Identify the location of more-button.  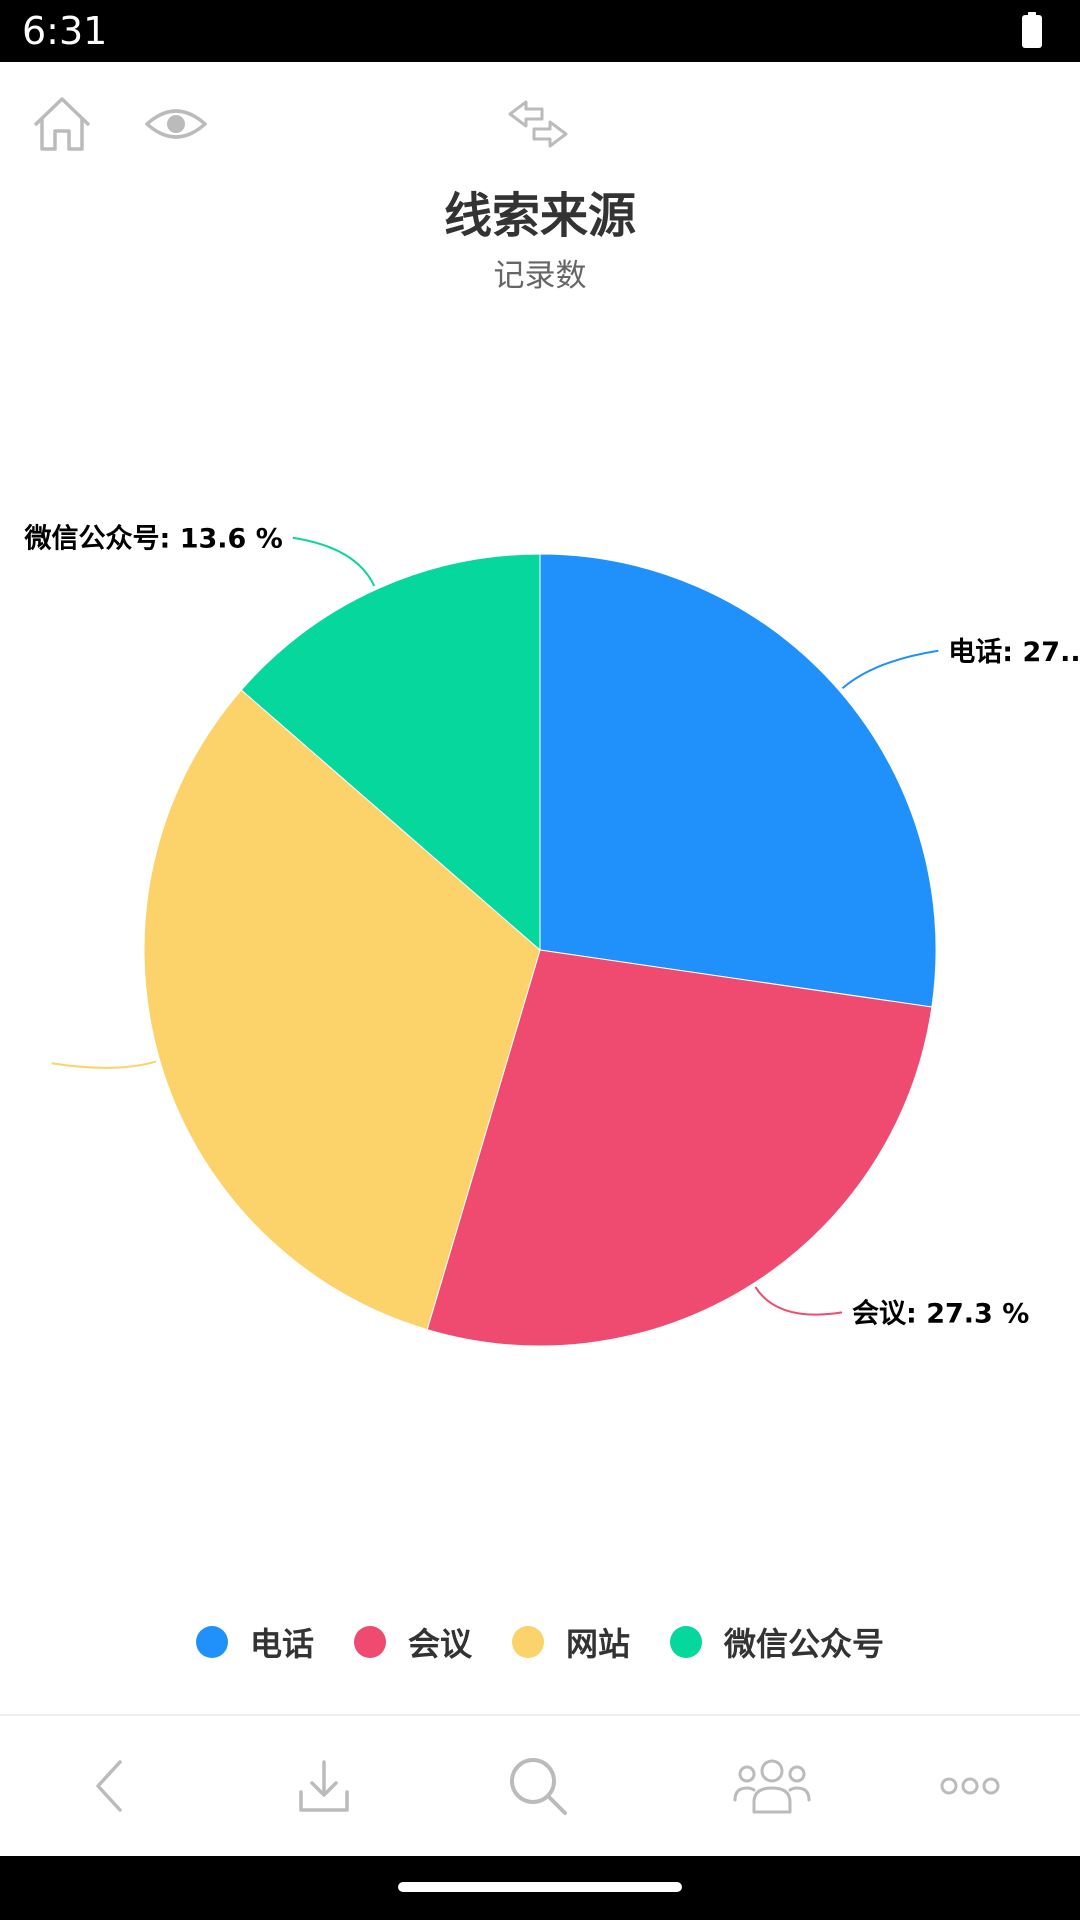
(970, 1786).